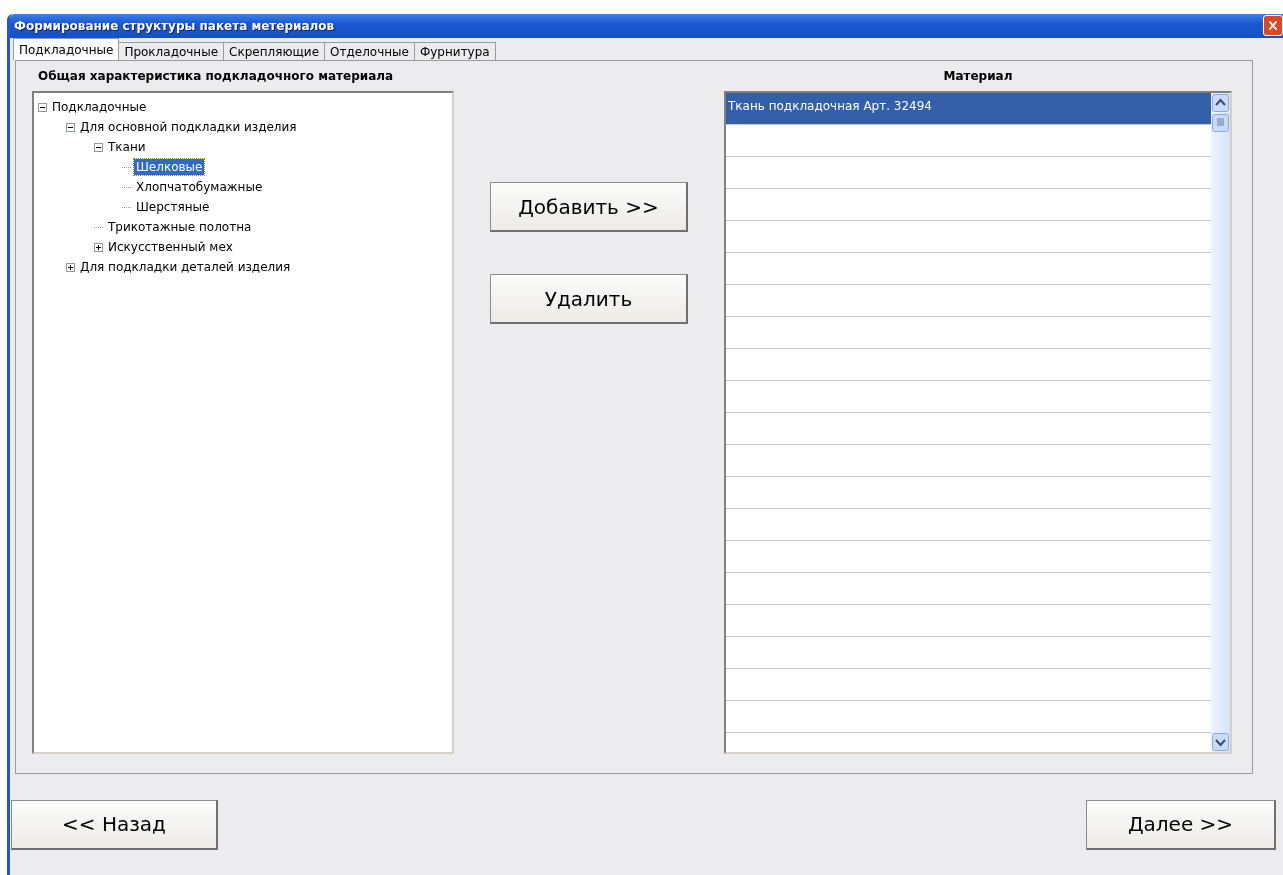  Describe the element at coordinates (66, 49) in the screenshot. I see `tab: Подкладочные` at that location.